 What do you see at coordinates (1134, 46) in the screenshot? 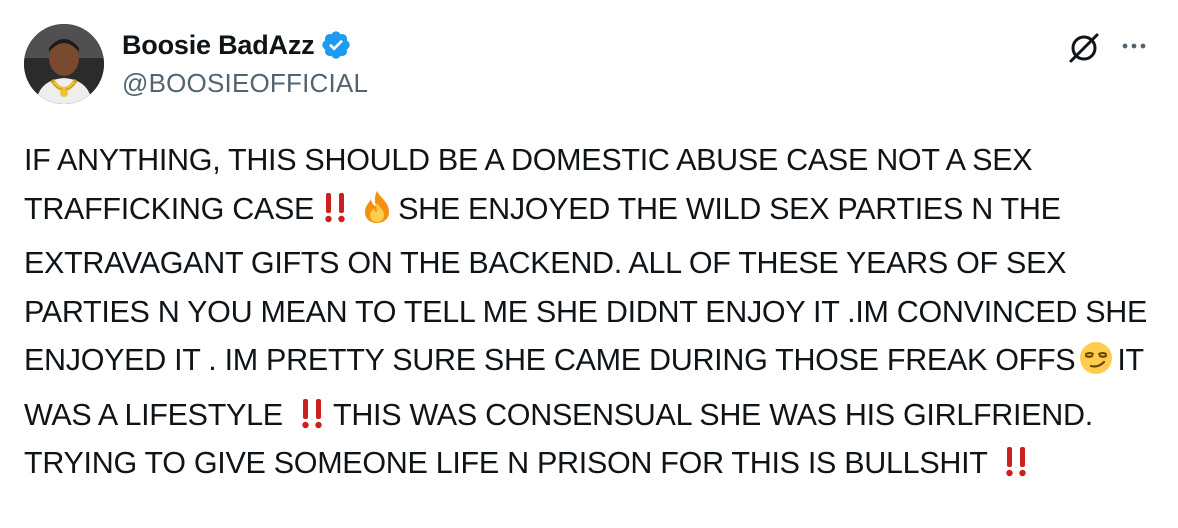
I see `more-options-icon` at bounding box center [1134, 46].